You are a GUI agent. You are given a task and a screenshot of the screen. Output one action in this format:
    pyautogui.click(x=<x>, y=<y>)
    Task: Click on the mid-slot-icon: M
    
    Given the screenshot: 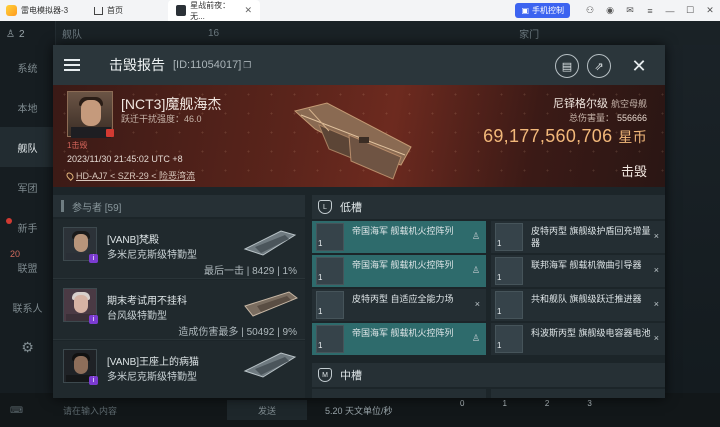 What is the action you would take?
    pyautogui.click(x=325, y=375)
    